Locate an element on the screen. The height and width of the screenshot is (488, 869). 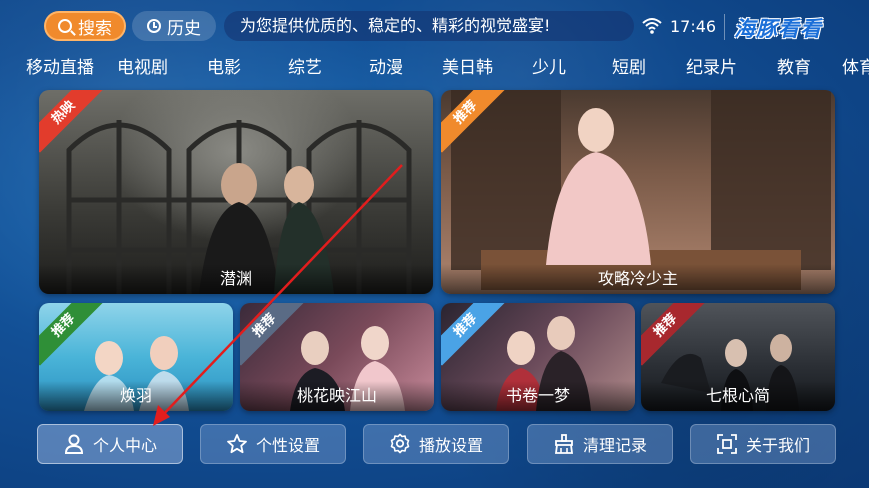
category-nav: 移动直播 电视剧 电影 综艺 动漫 美日韩 少儿 短剧 纪录片 教育 体育 is located at coordinates (434, 67).